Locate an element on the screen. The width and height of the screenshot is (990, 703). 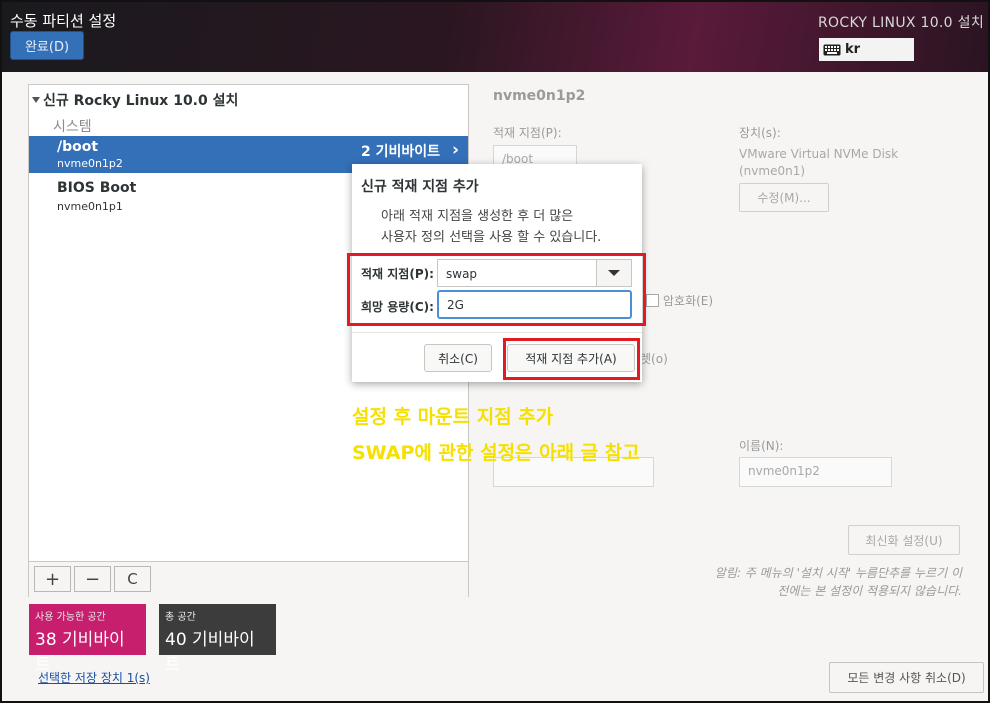
mount-point-combo: swap is located at coordinates (534, 273).